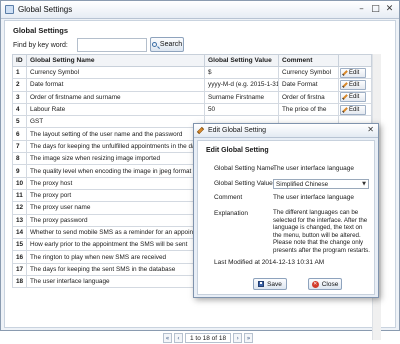 This screenshot has height=344, width=400. Describe the element at coordinates (19, 85) in the screenshot. I see `cell-id: 2` at that location.